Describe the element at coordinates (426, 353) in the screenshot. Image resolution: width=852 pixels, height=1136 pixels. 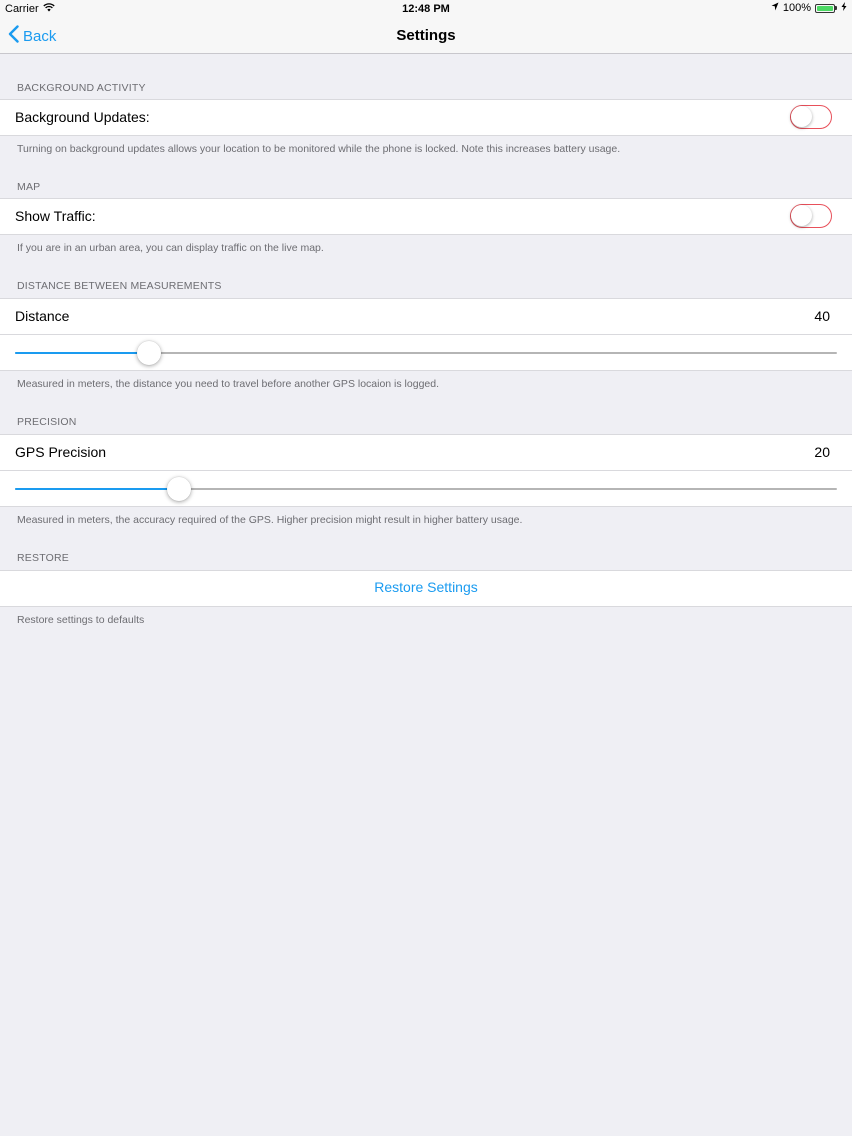
I see `distance-slider` at that location.